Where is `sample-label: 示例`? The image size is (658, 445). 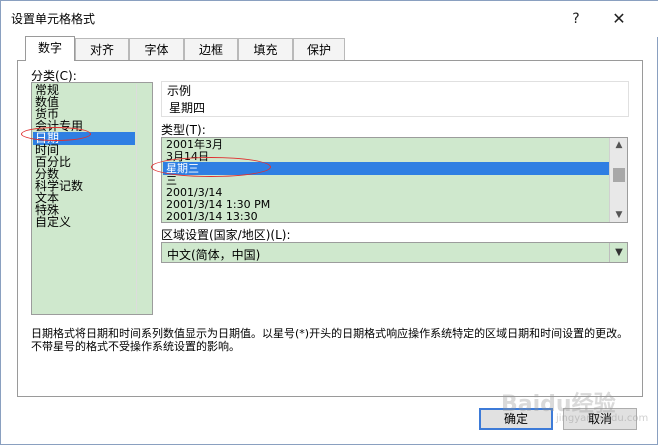 sample-label: 示例 is located at coordinates (179, 90).